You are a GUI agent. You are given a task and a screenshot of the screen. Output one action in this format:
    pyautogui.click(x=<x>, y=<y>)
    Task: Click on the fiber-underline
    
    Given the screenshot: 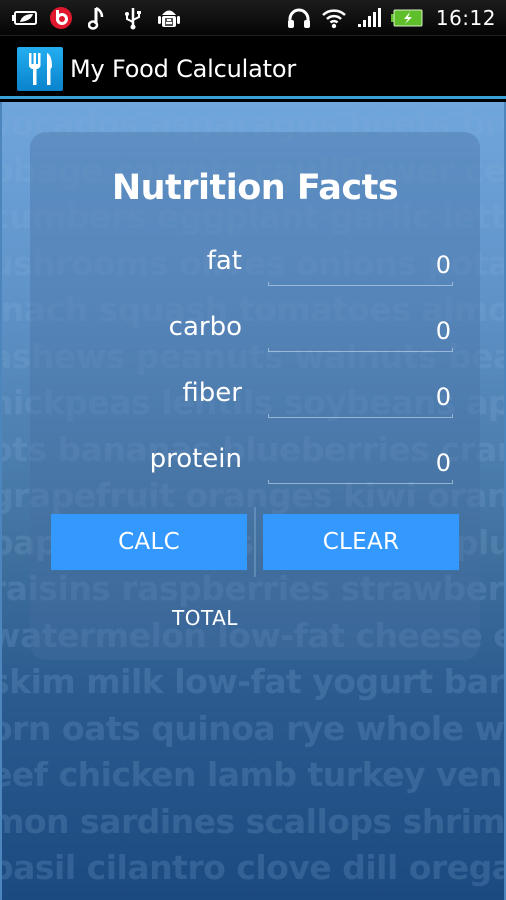 What is the action you would take?
    pyautogui.click(x=360, y=416)
    